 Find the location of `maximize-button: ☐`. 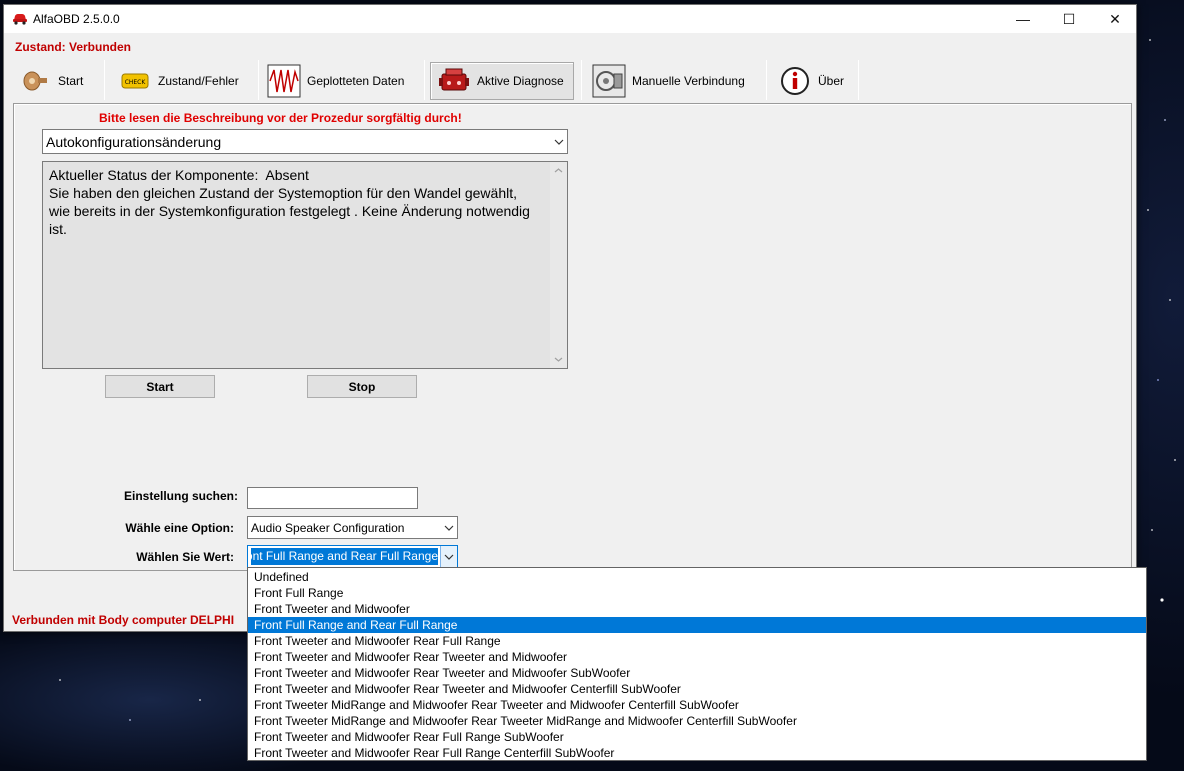

maximize-button: ☐ is located at coordinates (1069, 19).